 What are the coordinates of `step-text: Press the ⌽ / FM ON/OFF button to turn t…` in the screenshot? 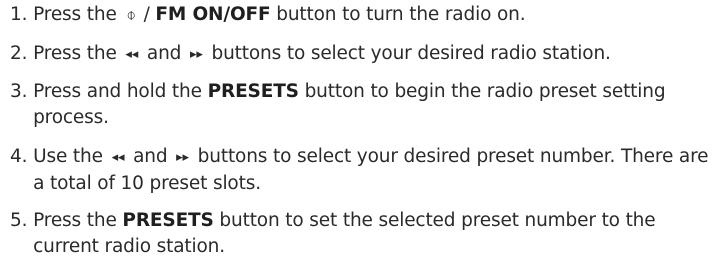 It's located at (279, 15).